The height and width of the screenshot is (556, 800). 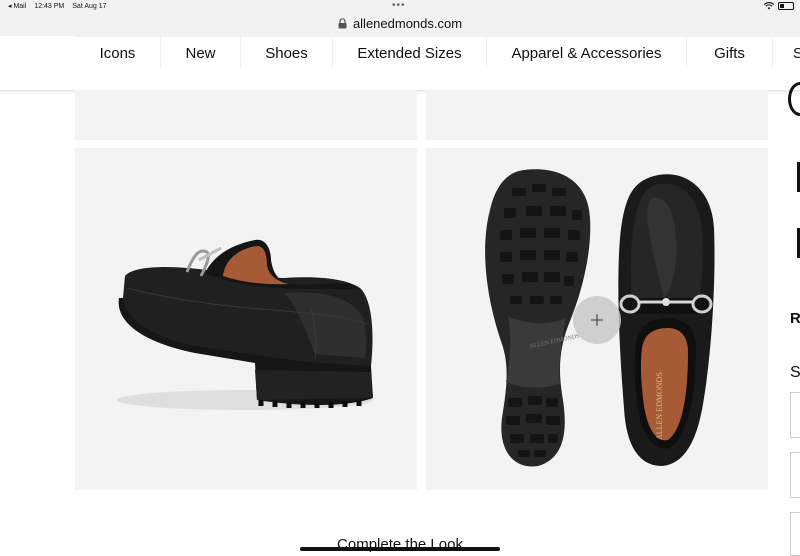 I want to click on loafer-rear-view-image, so click(x=245, y=324).